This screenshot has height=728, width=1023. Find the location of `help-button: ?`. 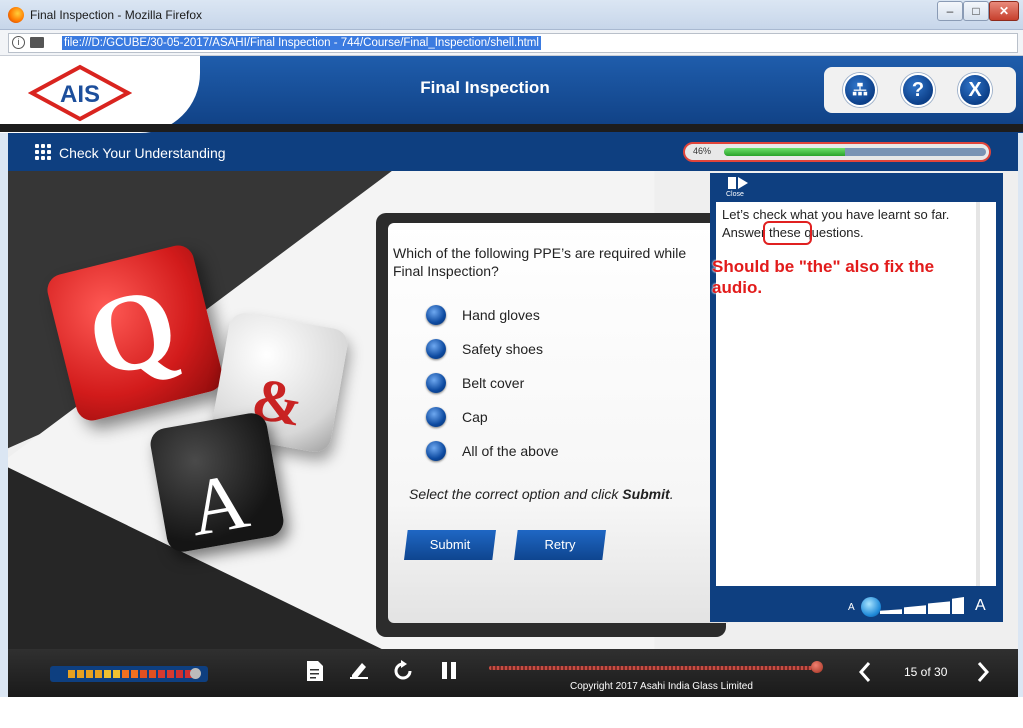

help-button: ? is located at coordinates (918, 90).